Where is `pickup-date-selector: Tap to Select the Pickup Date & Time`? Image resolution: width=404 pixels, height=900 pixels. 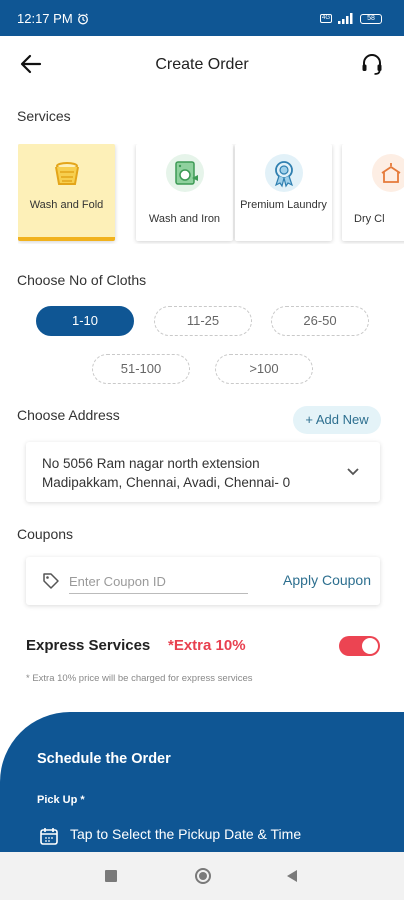 pickup-date-selector: Tap to Select the Pickup Date & Time is located at coordinates (185, 834).